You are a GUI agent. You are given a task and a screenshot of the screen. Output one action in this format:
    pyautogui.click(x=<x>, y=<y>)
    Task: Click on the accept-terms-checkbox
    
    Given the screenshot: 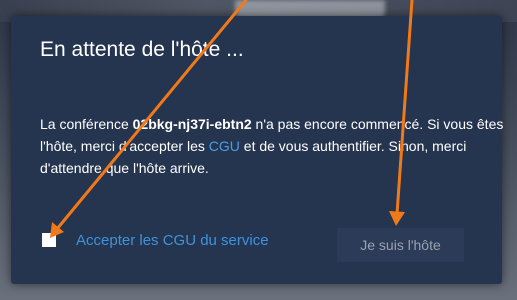 What is the action you would take?
    pyautogui.click(x=49, y=240)
    